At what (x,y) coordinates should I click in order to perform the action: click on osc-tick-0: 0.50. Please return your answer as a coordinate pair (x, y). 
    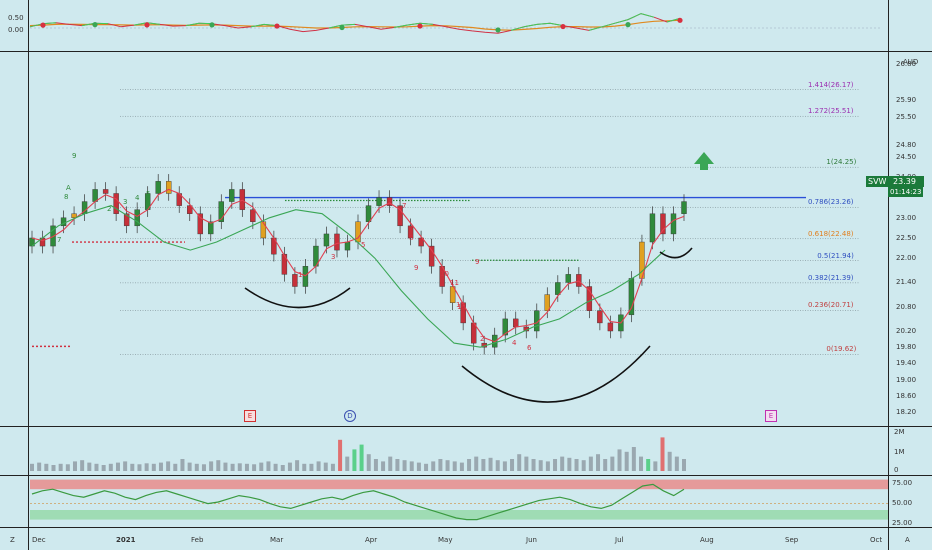
    Looking at the image, I should click on (16, 18).